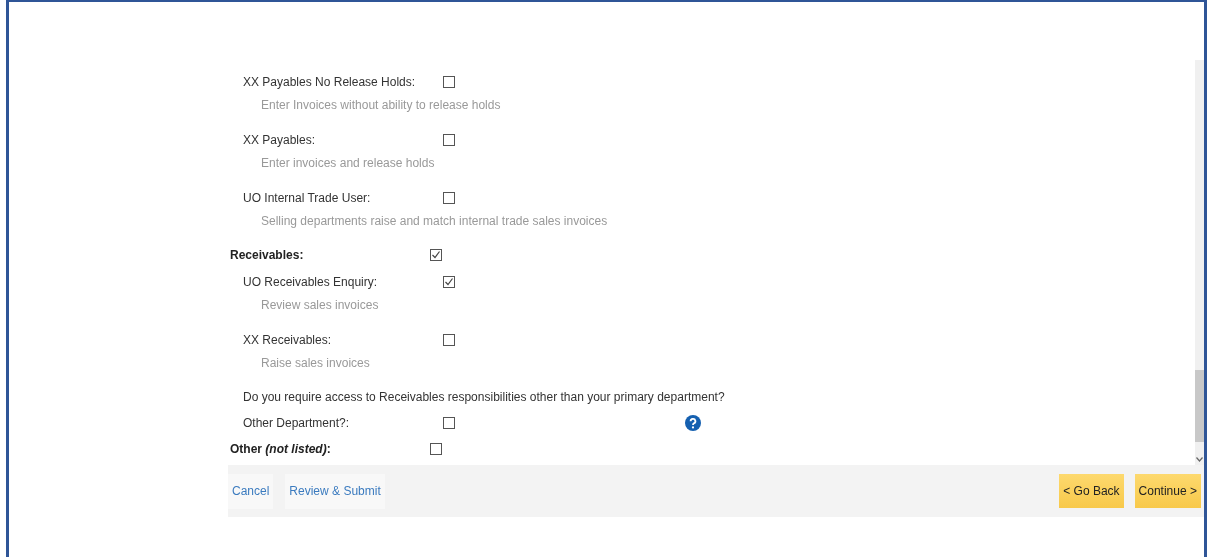 This screenshot has width=1211, height=557. I want to click on field-description: Raise sales invoices, so click(315, 363).